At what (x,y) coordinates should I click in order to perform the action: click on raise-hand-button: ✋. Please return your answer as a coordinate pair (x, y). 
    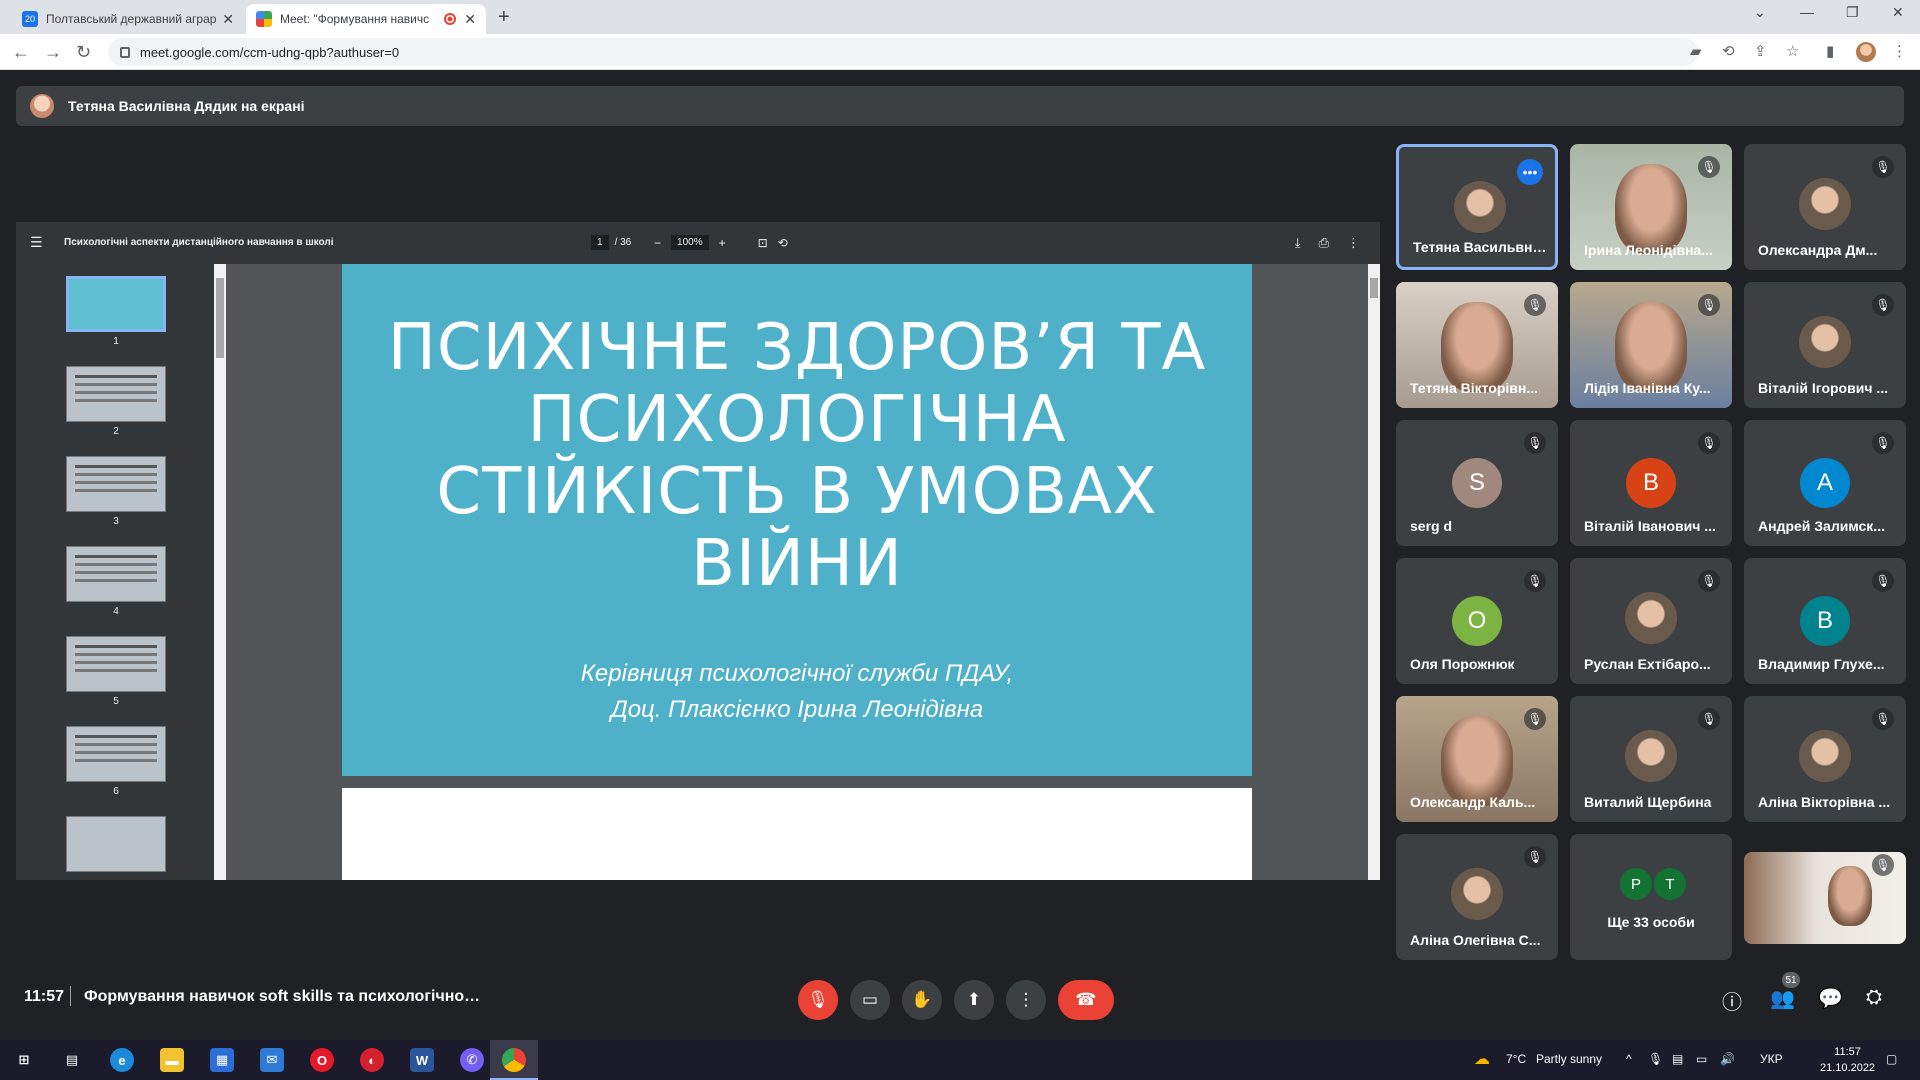
    Looking at the image, I should click on (922, 1000).